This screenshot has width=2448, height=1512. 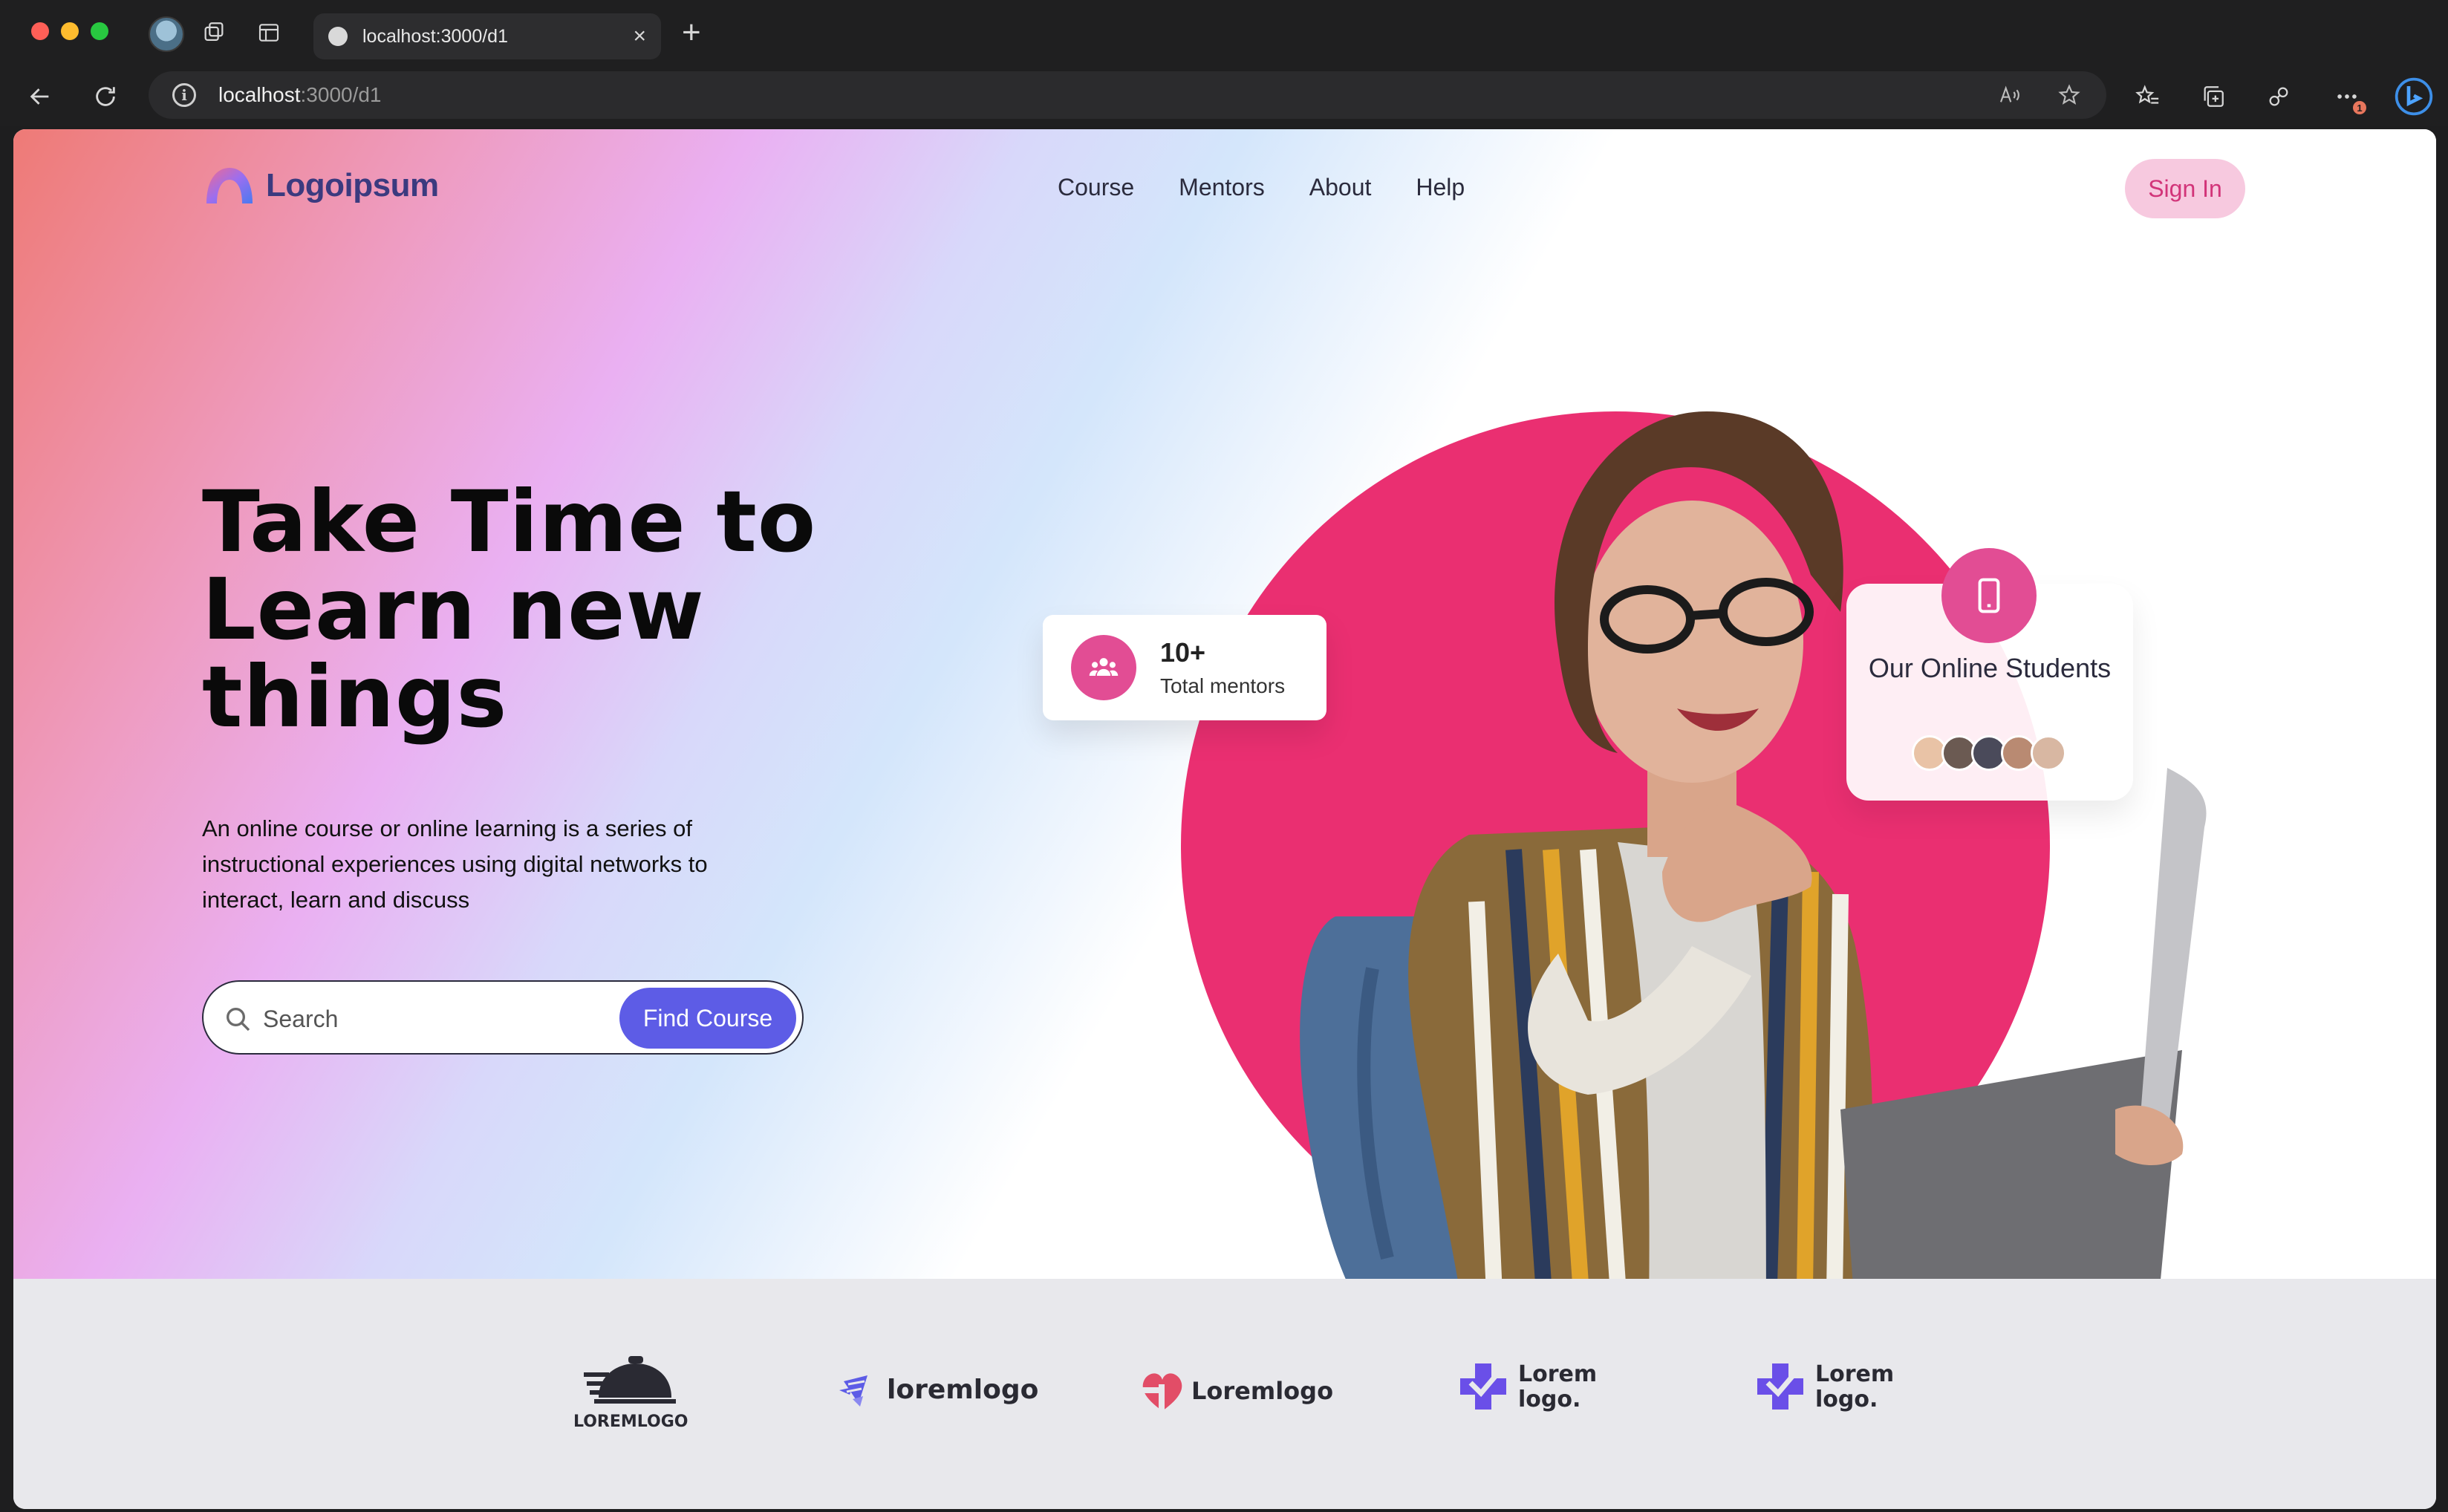 What do you see at coordinates (341, 94) in the screenshot?
I see `url-path: :3000/d1` at bounding box center [341, 94].